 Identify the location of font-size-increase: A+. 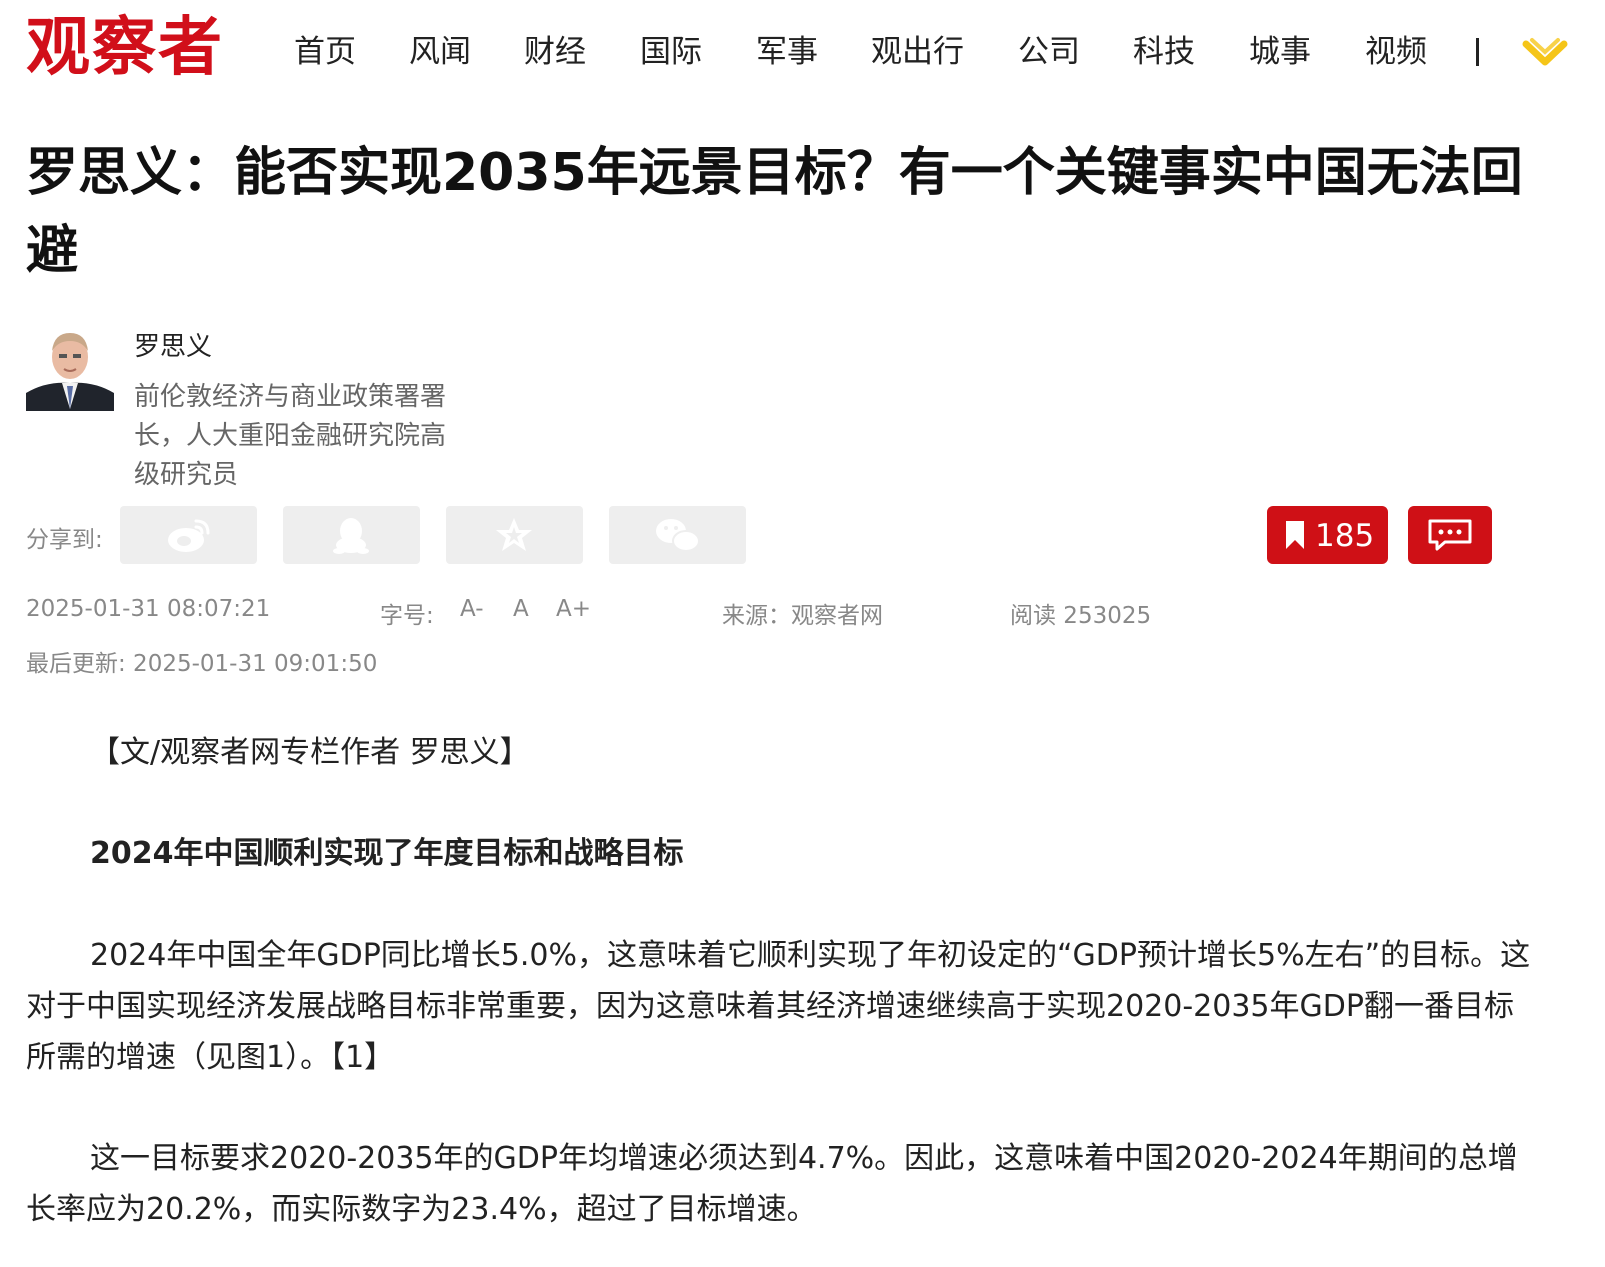
(573, 609).